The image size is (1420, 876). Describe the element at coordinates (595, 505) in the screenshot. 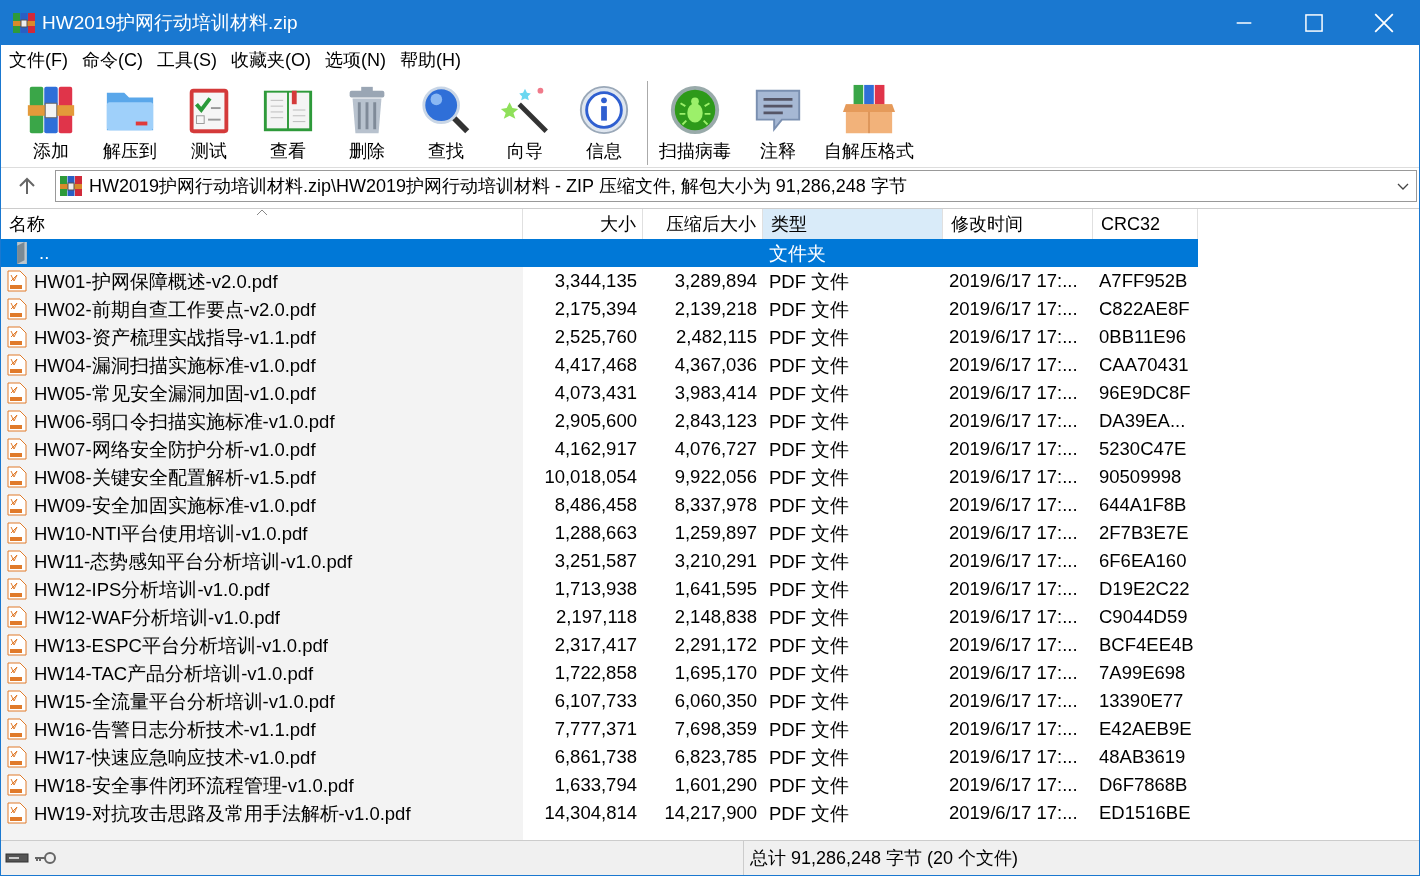

I see `table-cell: 8,486,458` at that location.